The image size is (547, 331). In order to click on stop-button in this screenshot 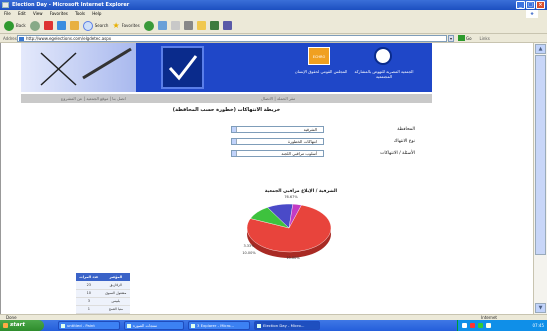, I will do `click(48, 26)`.